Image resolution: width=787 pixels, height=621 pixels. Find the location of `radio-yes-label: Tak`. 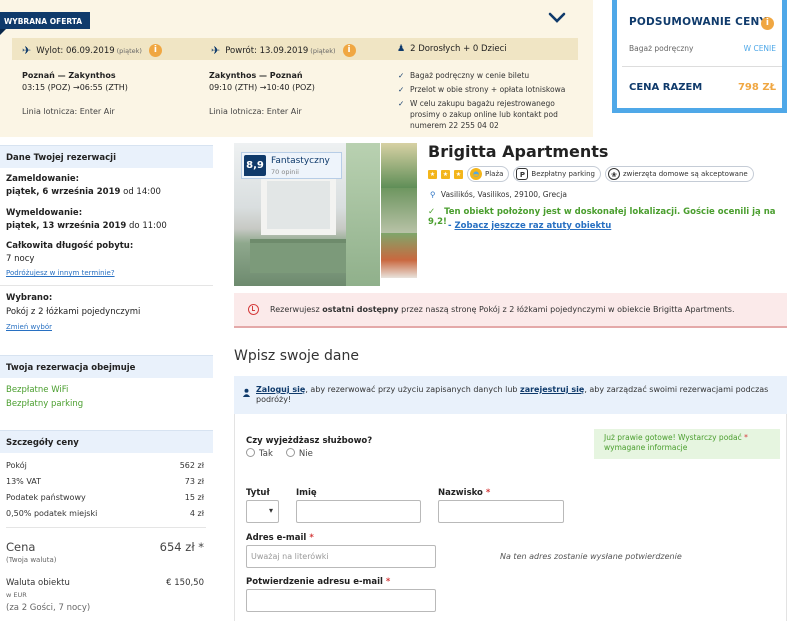

radio-yes-label: Tak is located at coordinates (266, 454).